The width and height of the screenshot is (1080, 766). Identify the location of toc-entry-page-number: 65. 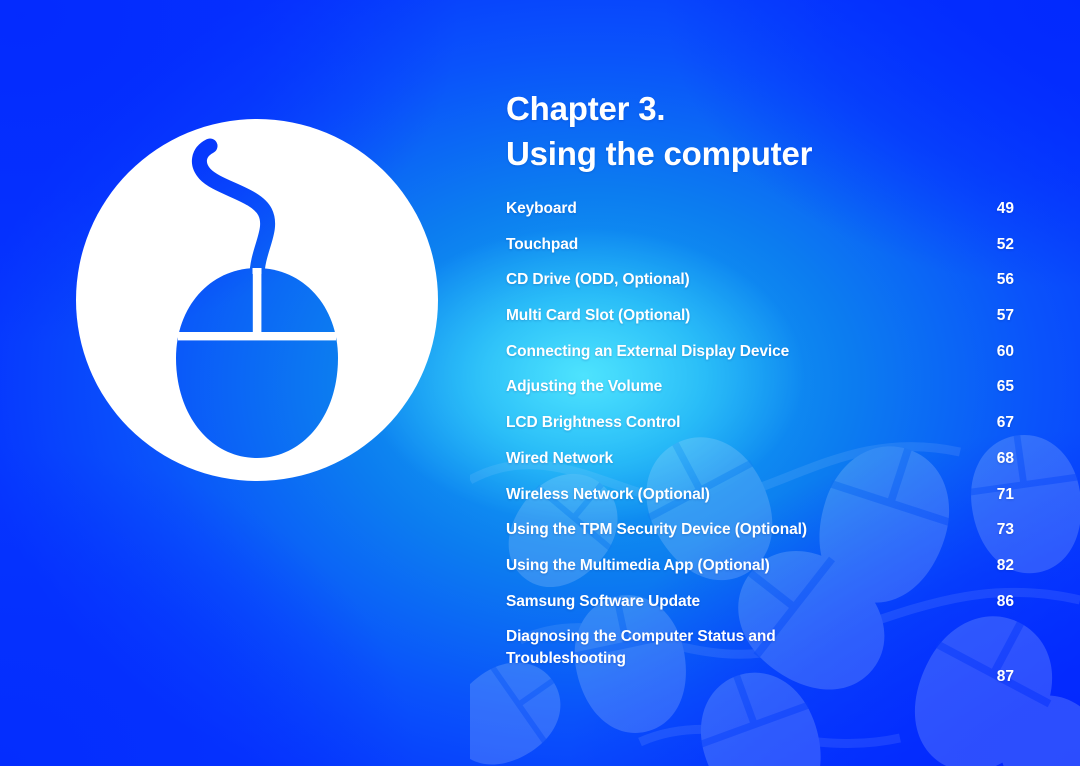
(1005, 387).